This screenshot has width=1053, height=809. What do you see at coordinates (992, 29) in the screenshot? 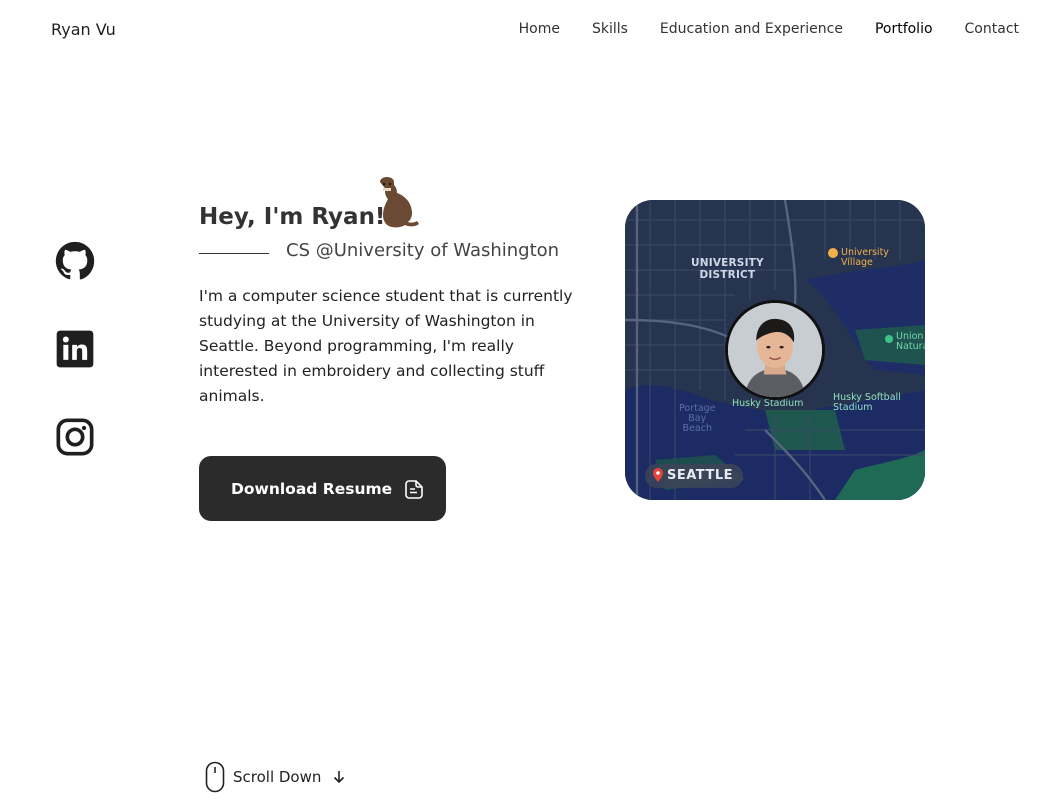
I see `nav-contact: Contact` at bounding box center [992, 29].